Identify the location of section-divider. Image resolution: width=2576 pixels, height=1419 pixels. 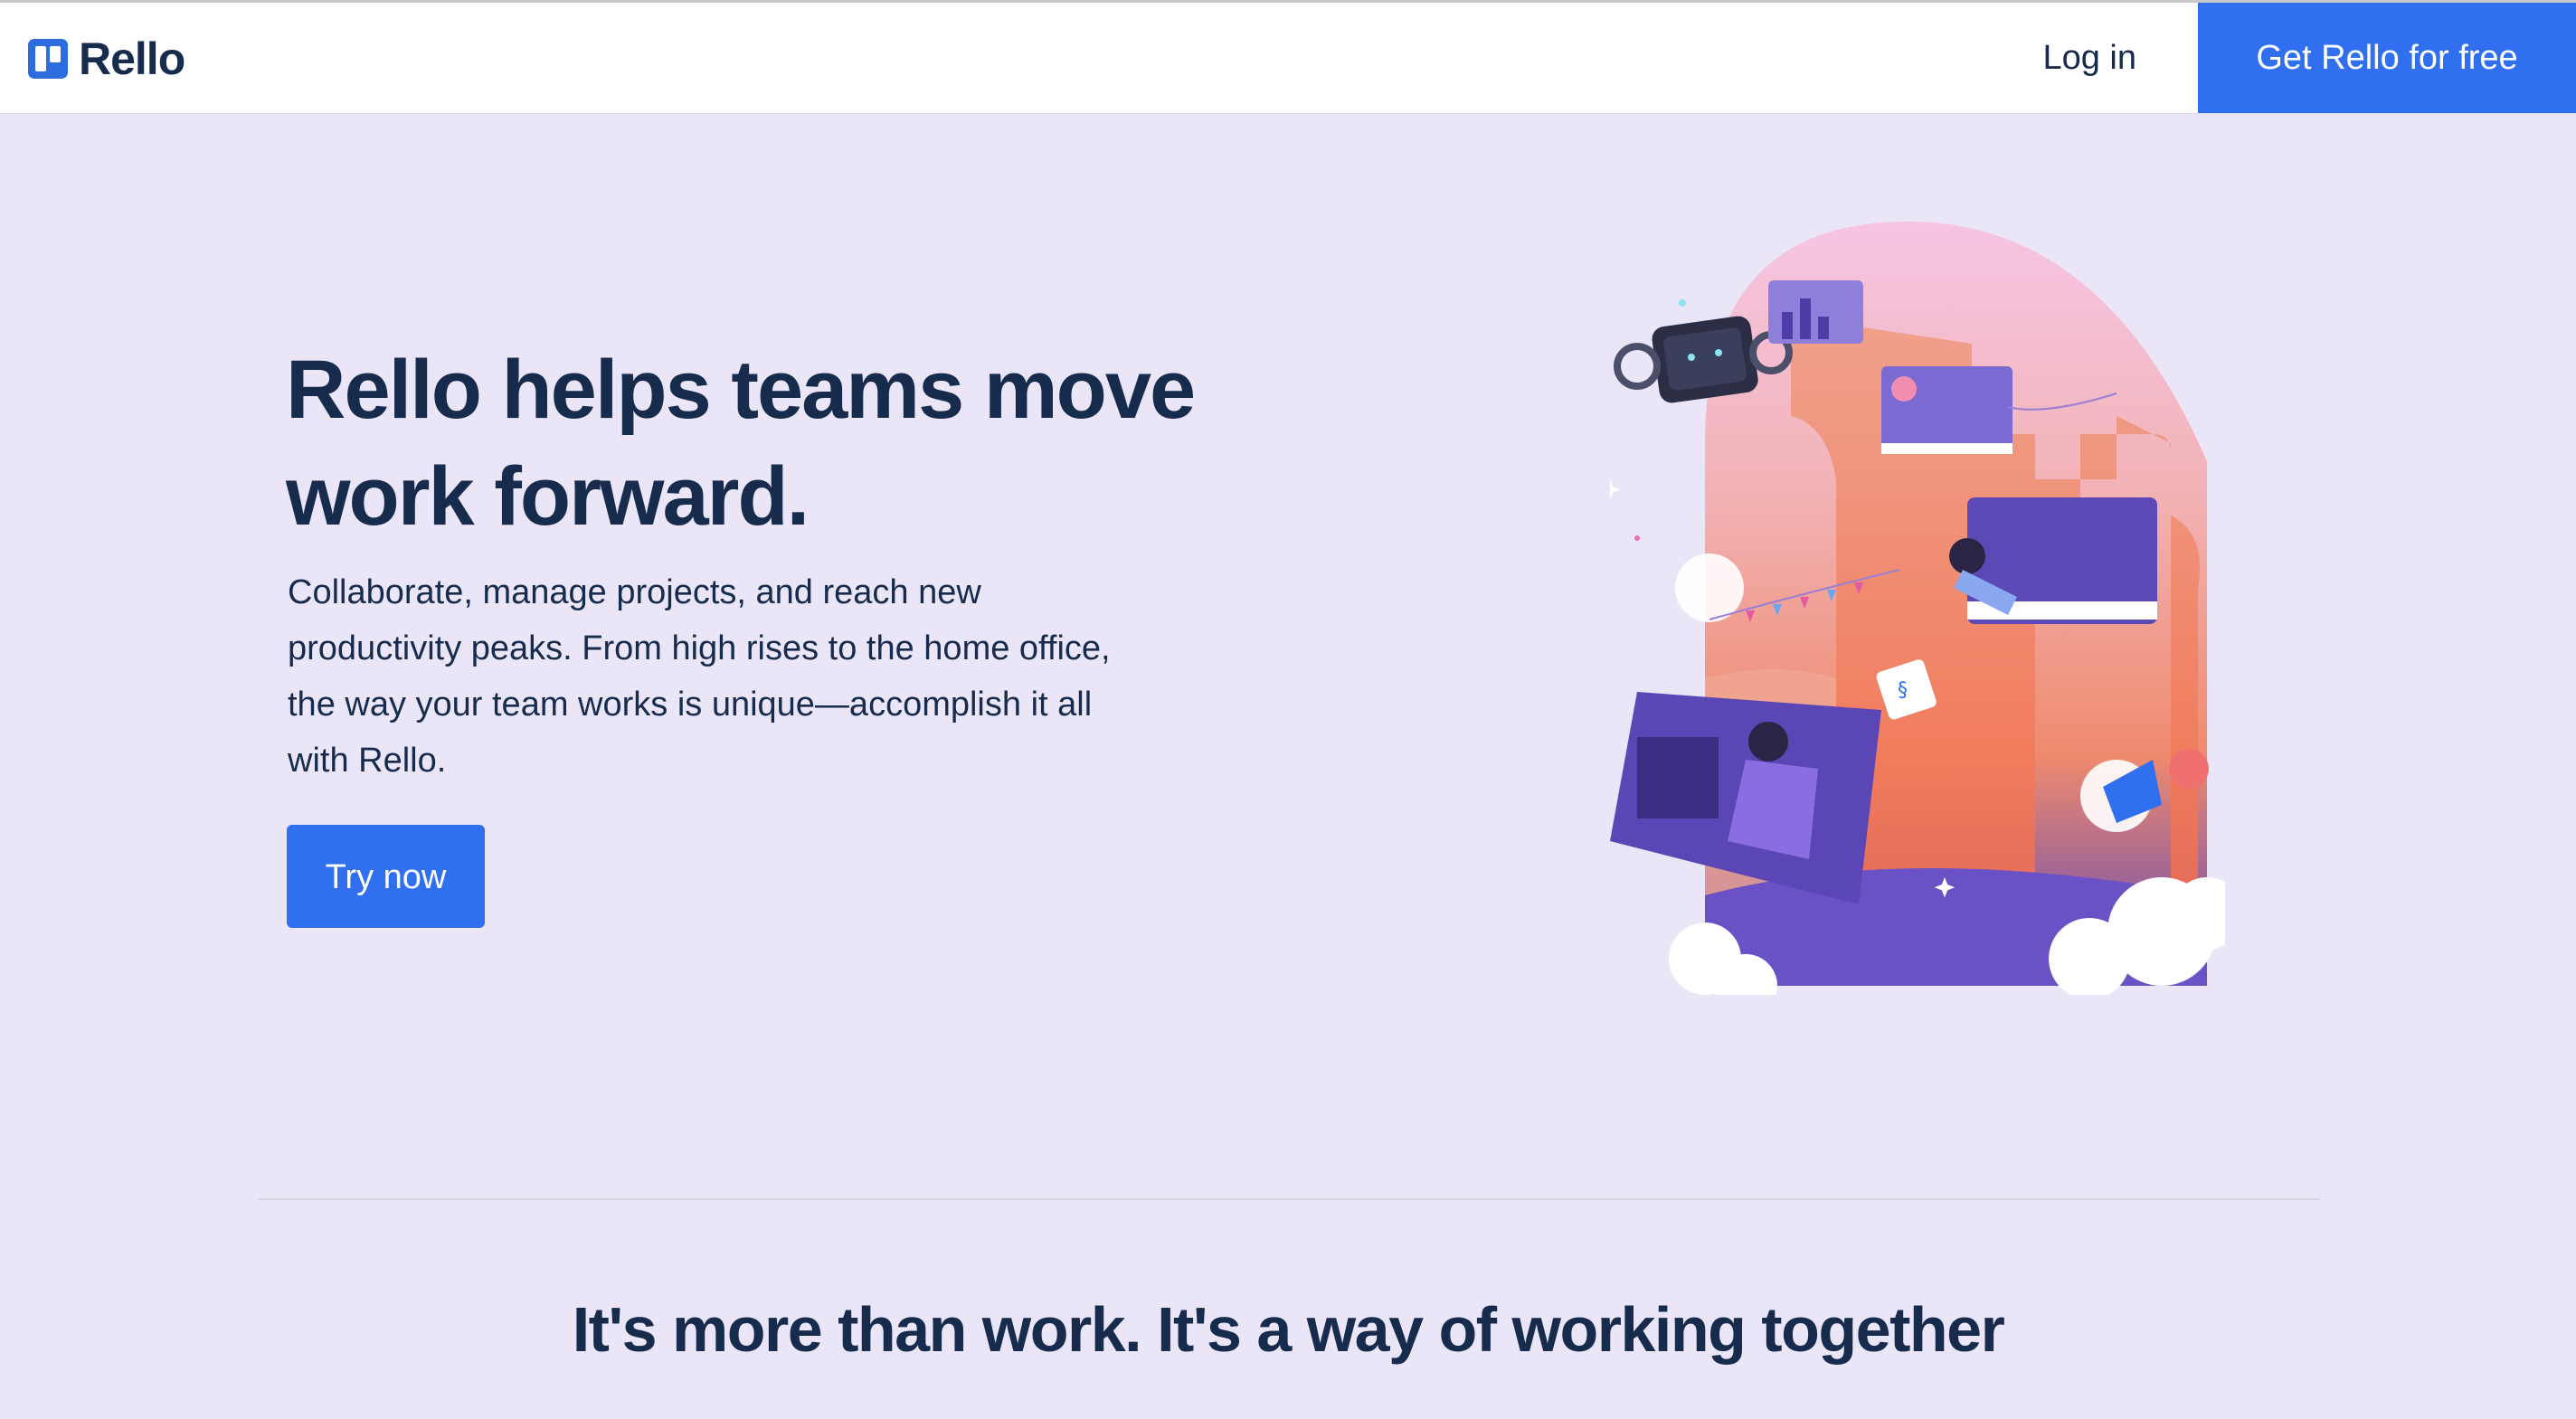
(1289, 1199).